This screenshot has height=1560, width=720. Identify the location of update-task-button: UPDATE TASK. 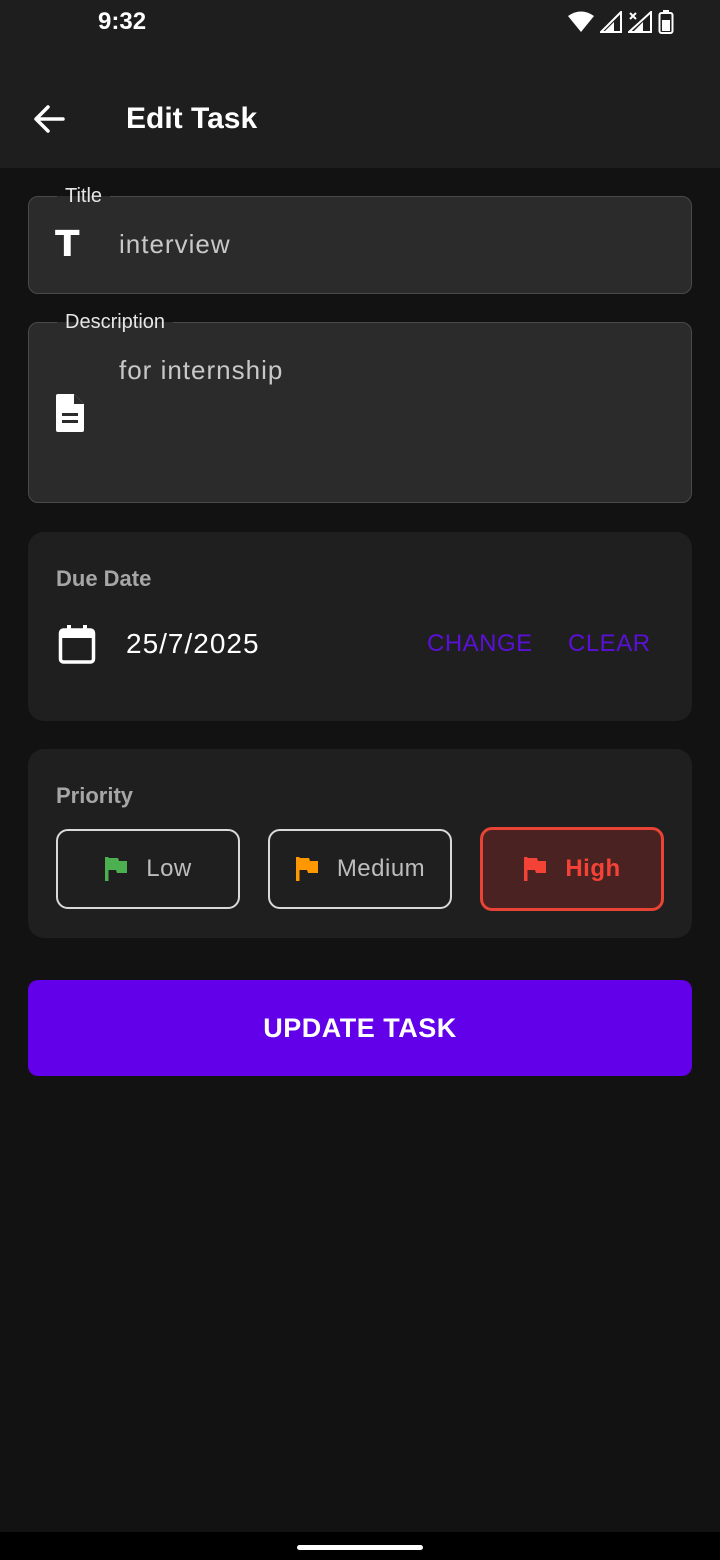
(360, 1028).